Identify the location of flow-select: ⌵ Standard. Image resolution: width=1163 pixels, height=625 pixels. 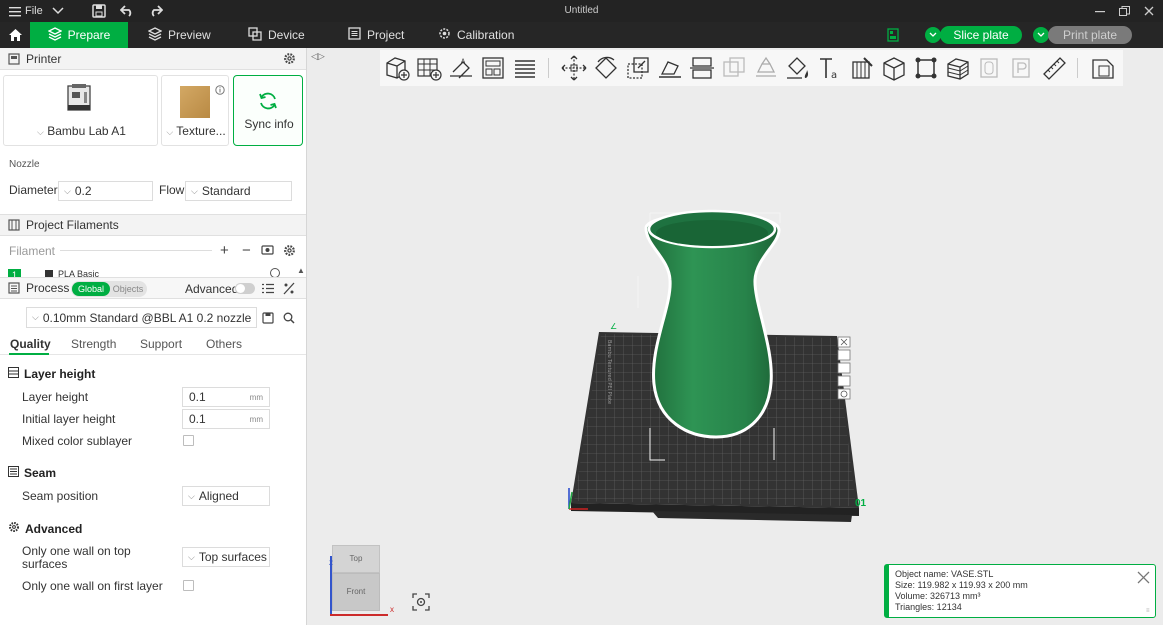
(238, 191).